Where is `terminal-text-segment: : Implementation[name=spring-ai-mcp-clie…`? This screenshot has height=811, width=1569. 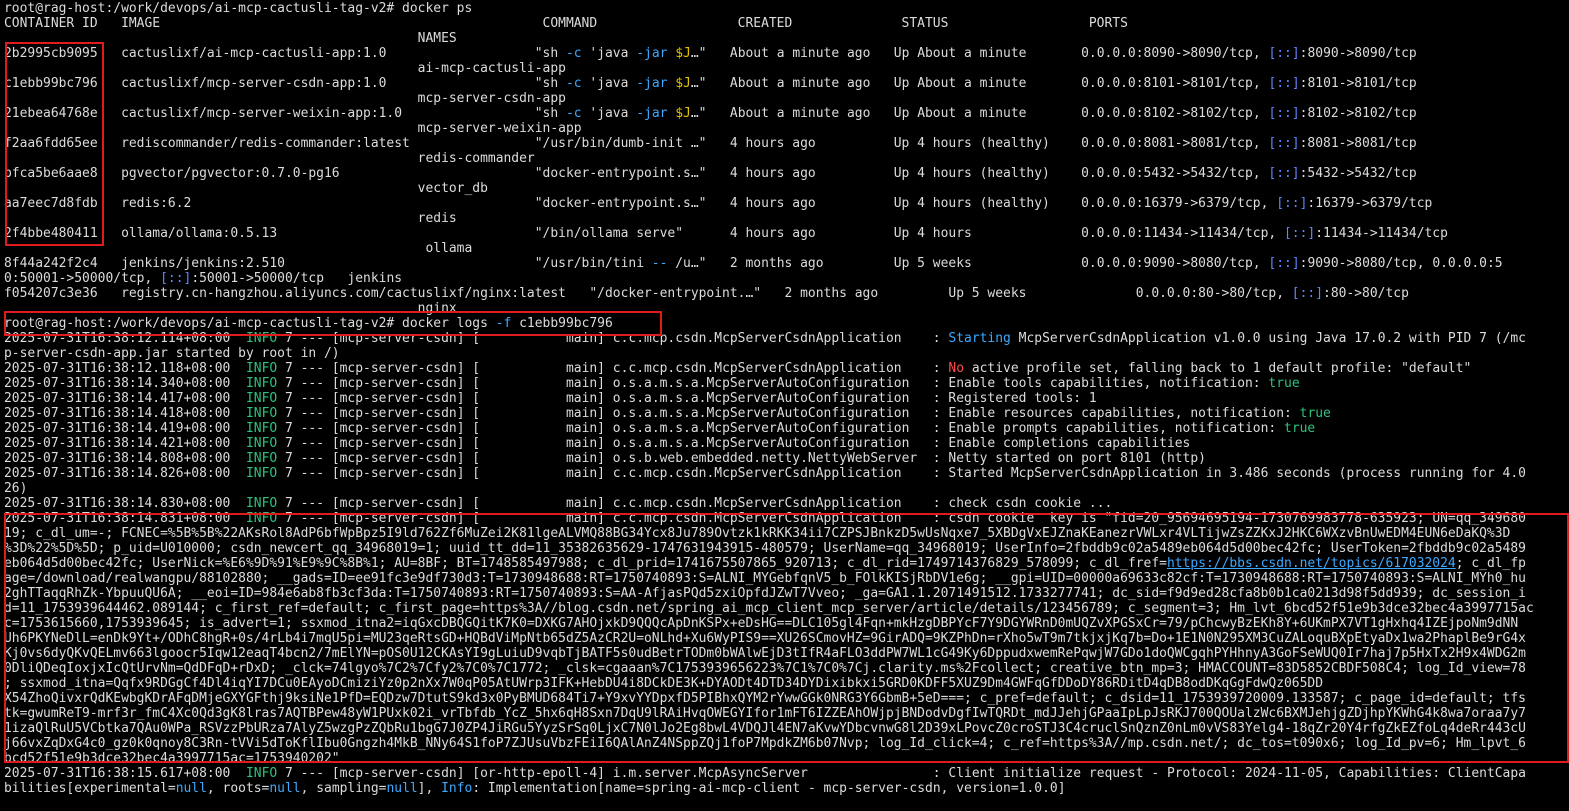
terminal-text-segment: : Implementation[name=spring-ai-mcp-clie… is located at coordinates (769, 788).